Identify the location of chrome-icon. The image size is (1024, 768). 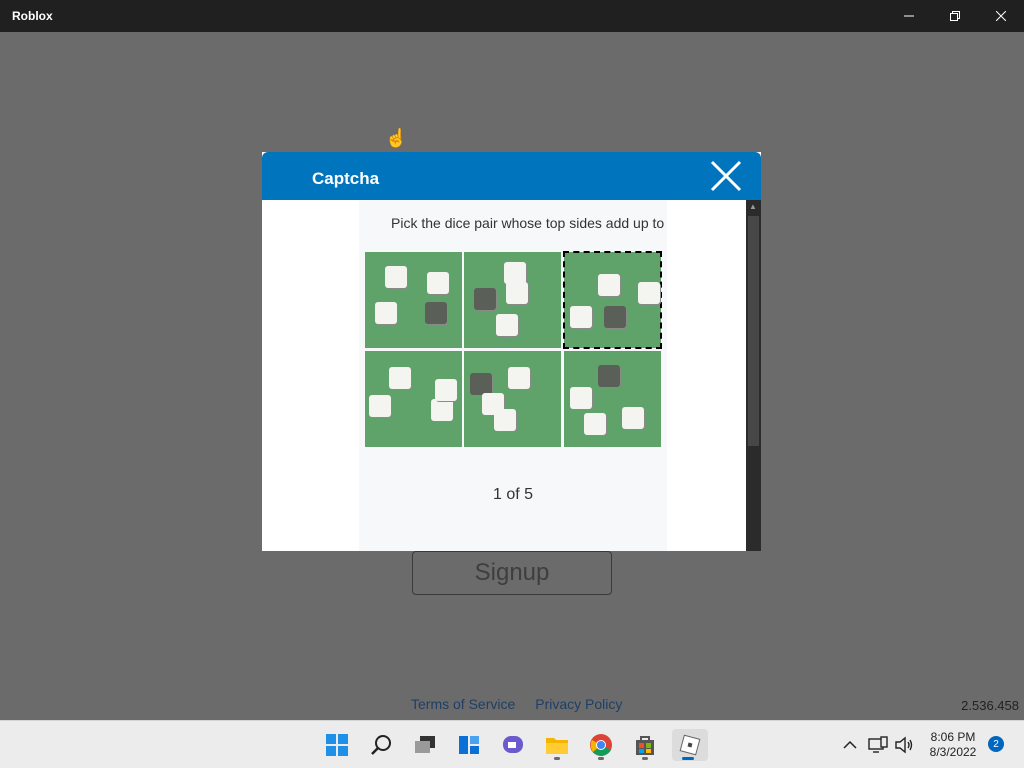
(601, 745).